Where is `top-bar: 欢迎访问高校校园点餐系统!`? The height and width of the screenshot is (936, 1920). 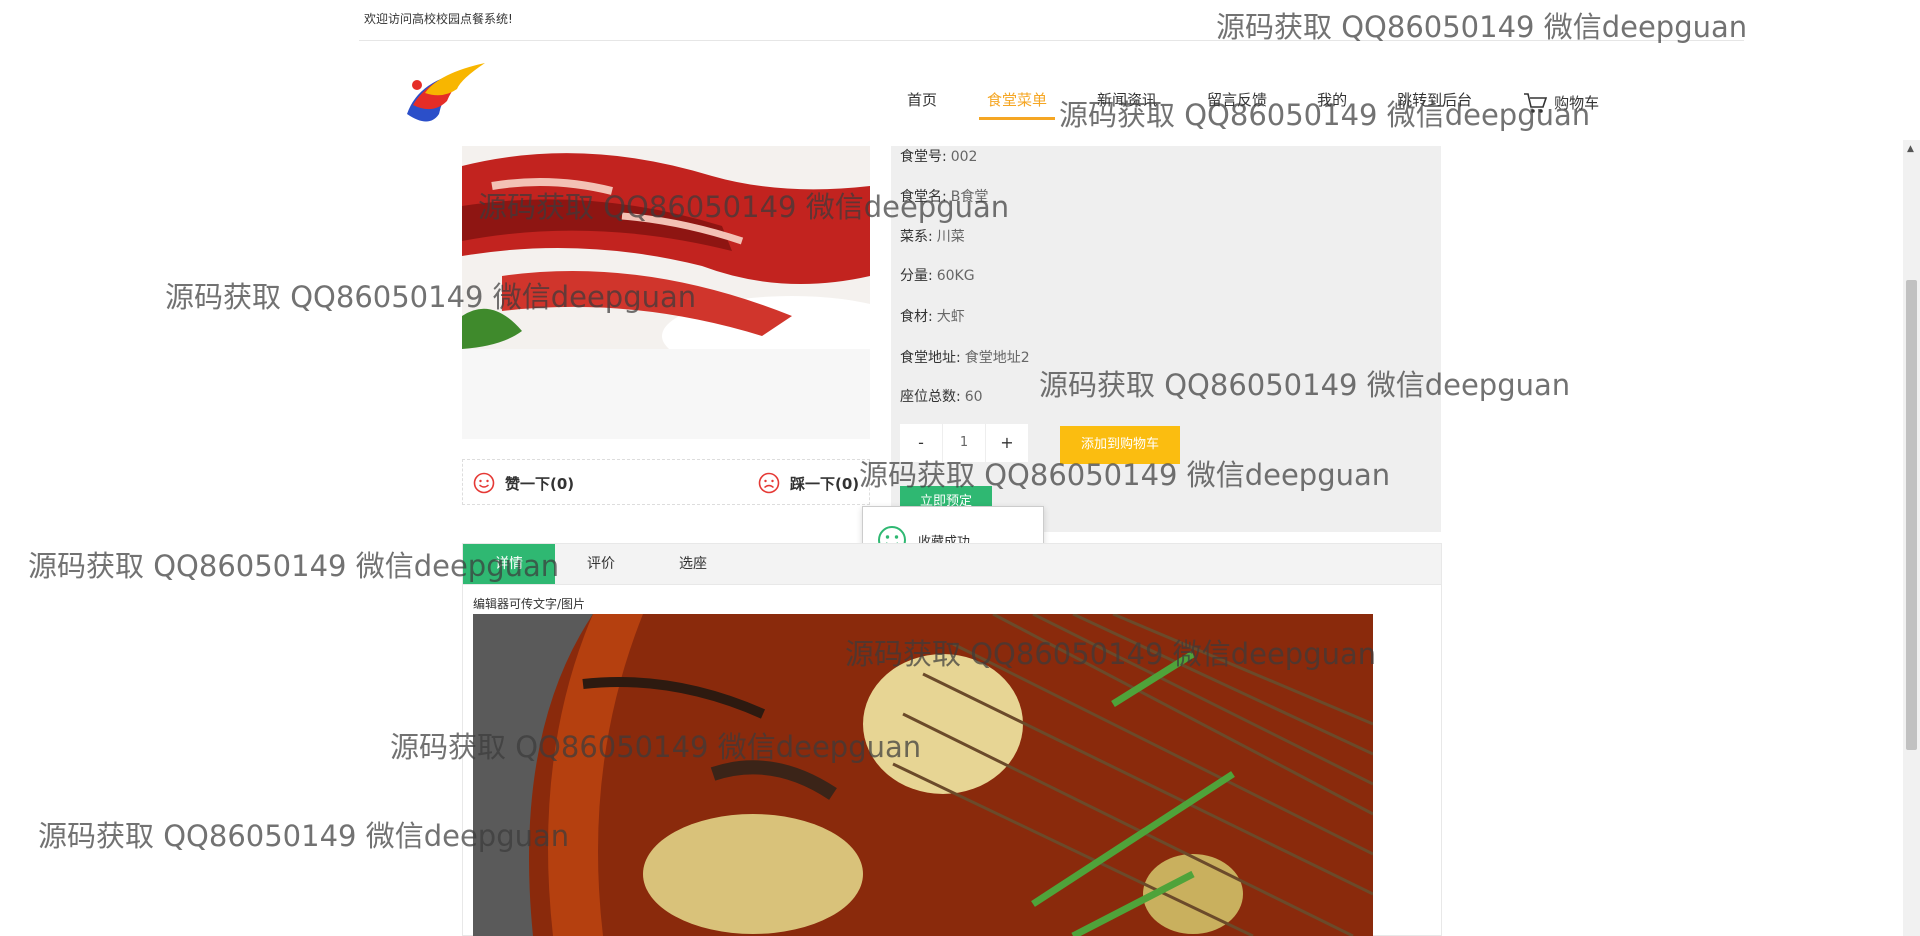 top-bar: 欢迎访问高校校园点餐系统! is located at coordinates (1051, 20).